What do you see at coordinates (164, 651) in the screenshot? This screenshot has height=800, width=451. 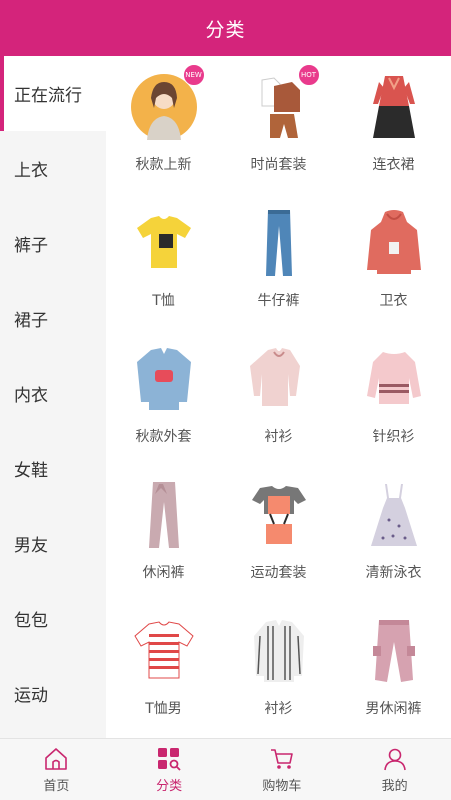 I see `striped-tee-icon` at bounding box center [164, 651].